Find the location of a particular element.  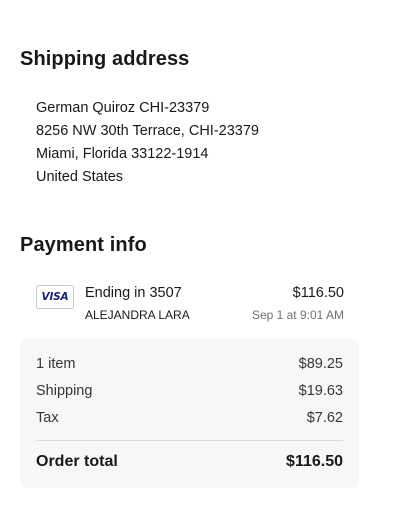

items-label: 1 item is located at coordinates (56, 364).